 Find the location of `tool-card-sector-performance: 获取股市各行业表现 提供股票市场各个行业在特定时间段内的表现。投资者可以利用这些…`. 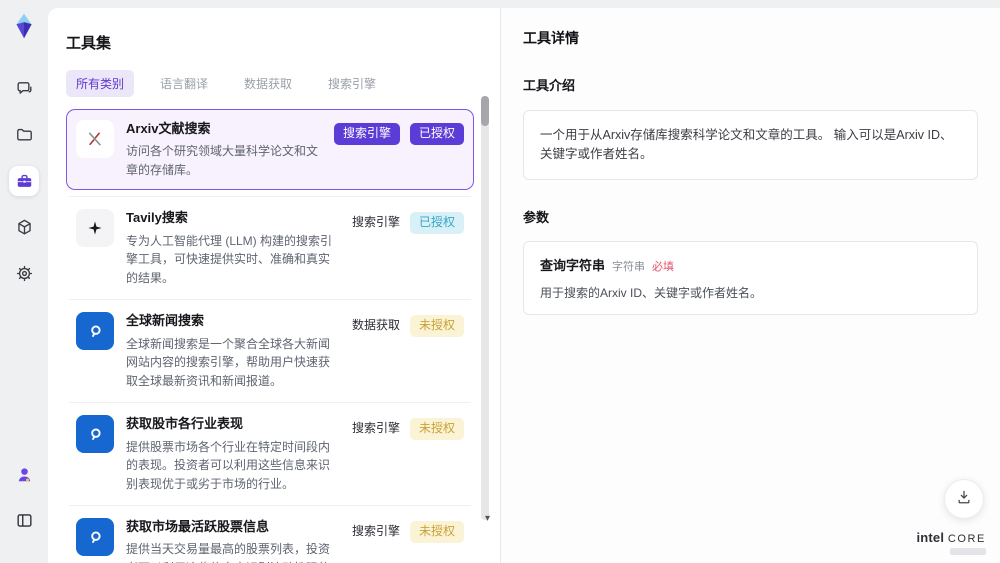

tool-card-sector-performance: 获取股市各行业表现 提供股票市场各个行业在特定时间段内的表现。投资者可以利用这些… is located at coordinates (270, 454).